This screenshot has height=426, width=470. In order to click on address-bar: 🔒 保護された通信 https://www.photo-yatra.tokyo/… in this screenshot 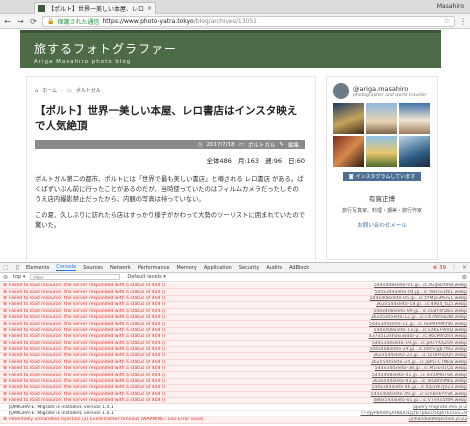, I will do `click(248, 21)`.